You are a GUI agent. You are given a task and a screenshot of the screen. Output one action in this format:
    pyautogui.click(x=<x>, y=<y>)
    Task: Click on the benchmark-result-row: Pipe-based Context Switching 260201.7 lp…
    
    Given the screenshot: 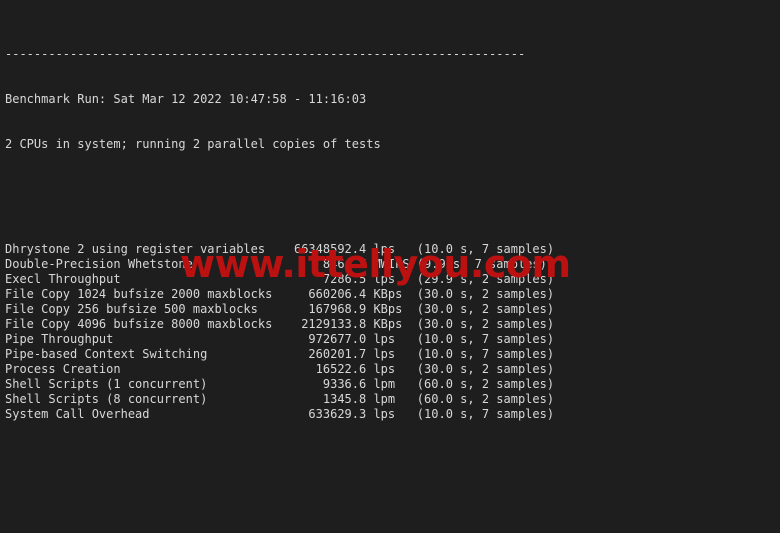 What is the action you would take?
    pyautogui.click(x=280, y=354)
    